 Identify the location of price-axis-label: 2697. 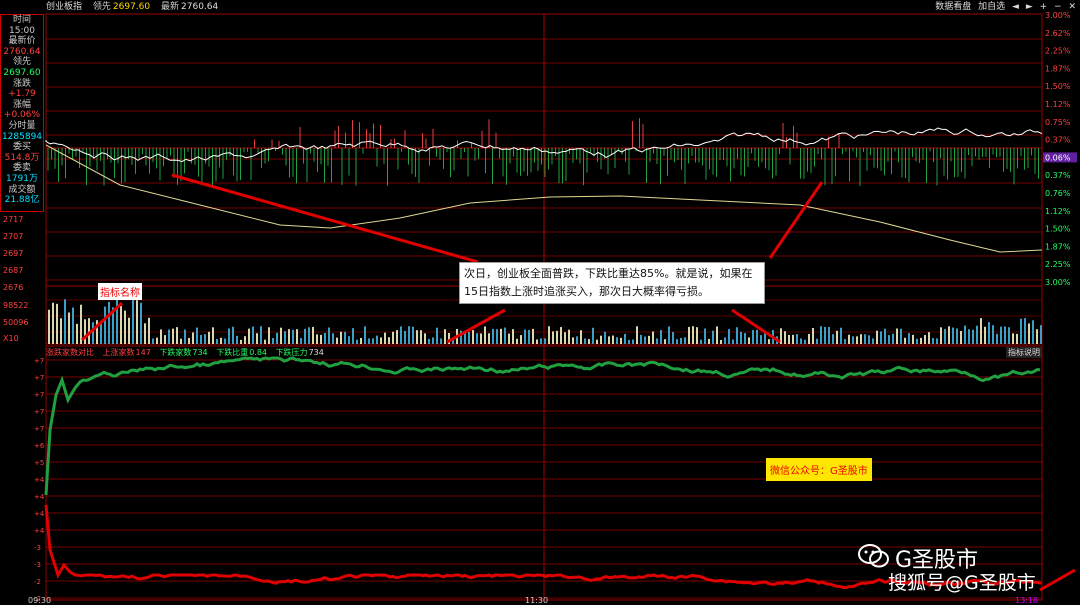
(13, 253).